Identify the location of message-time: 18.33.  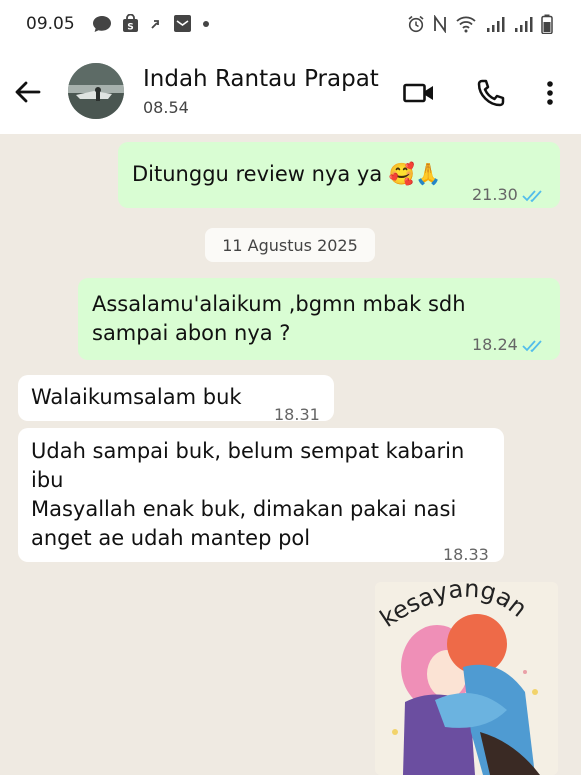
(466, 554).